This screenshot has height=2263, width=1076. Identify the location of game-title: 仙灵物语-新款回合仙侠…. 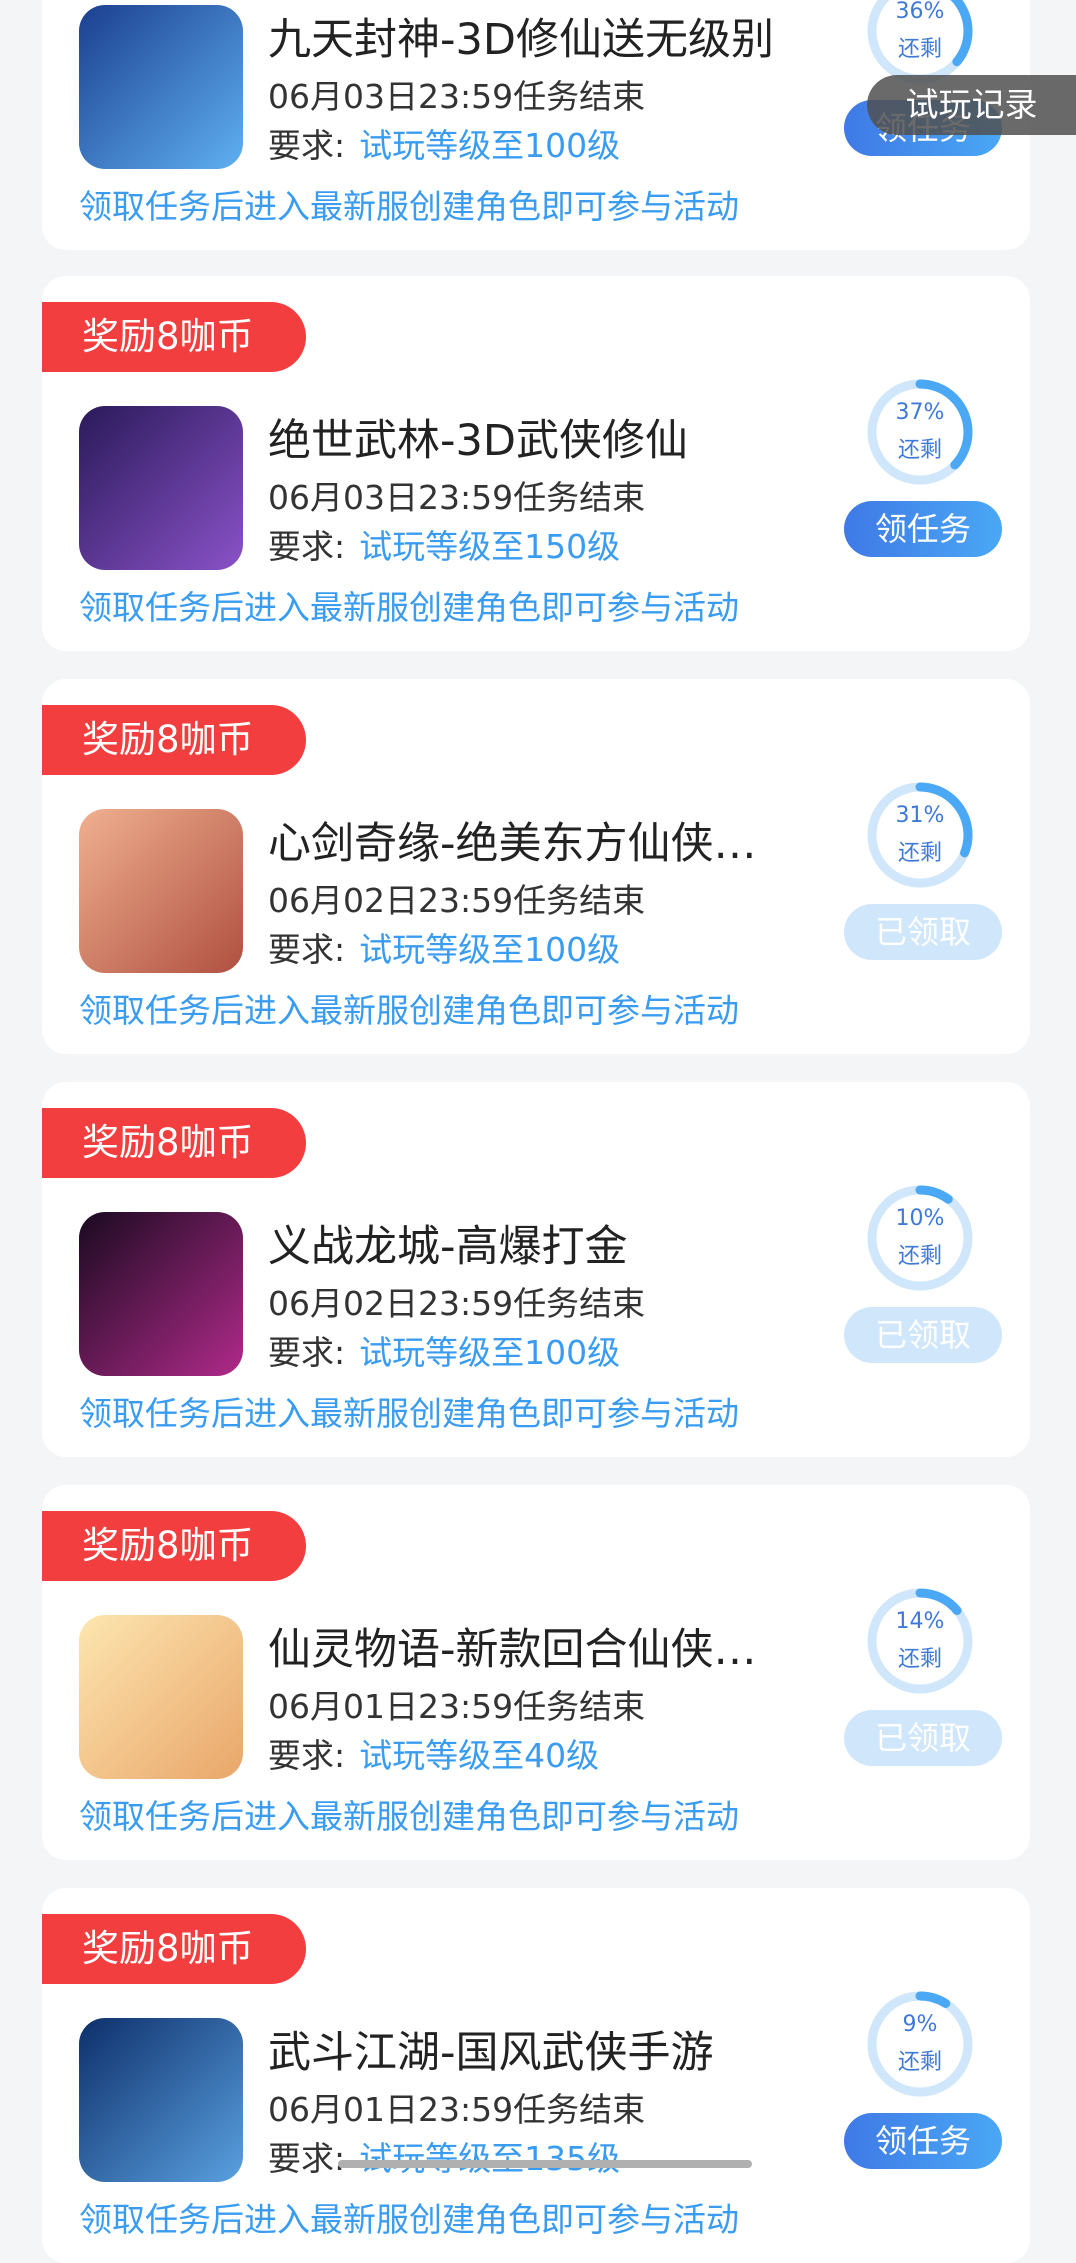
(548, 1646).